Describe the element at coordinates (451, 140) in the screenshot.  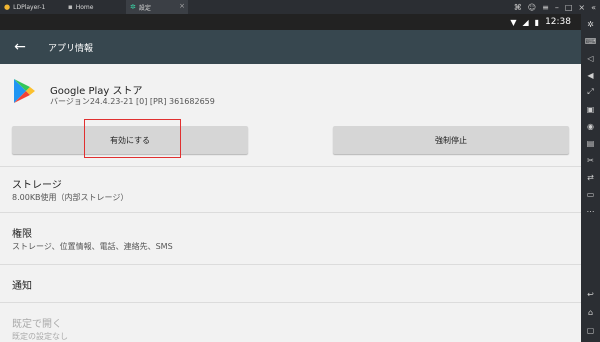
I see `force-stop-button: 強制停止` at that location.